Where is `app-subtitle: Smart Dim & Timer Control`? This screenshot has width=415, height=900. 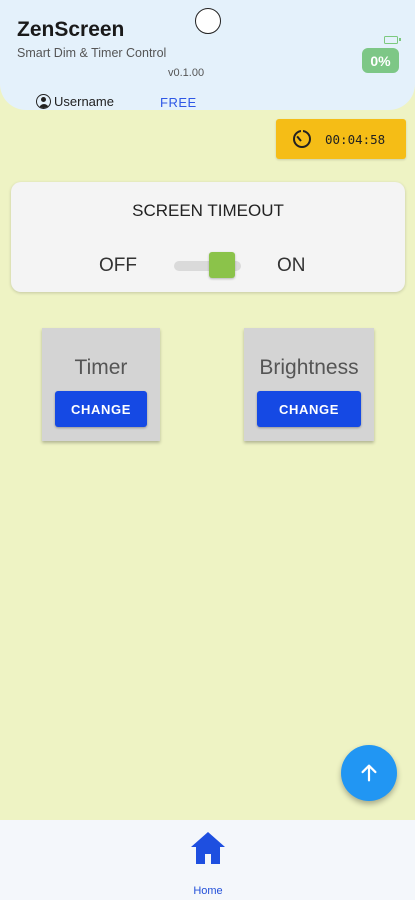 app-subtitle: Smart Dim & Timer Control is located at coordinates (92, 53).